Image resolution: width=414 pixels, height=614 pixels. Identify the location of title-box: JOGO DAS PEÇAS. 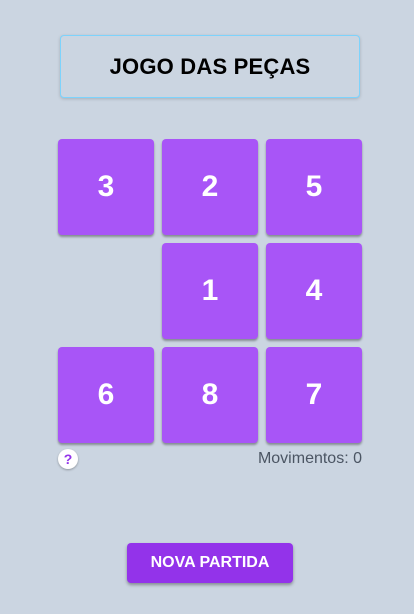
(210, 66).